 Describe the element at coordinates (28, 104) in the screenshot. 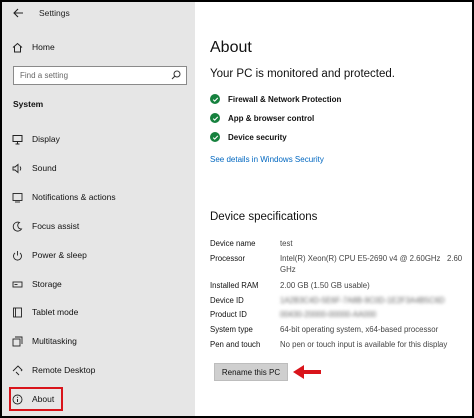

I see `section-heading: System` at that location.